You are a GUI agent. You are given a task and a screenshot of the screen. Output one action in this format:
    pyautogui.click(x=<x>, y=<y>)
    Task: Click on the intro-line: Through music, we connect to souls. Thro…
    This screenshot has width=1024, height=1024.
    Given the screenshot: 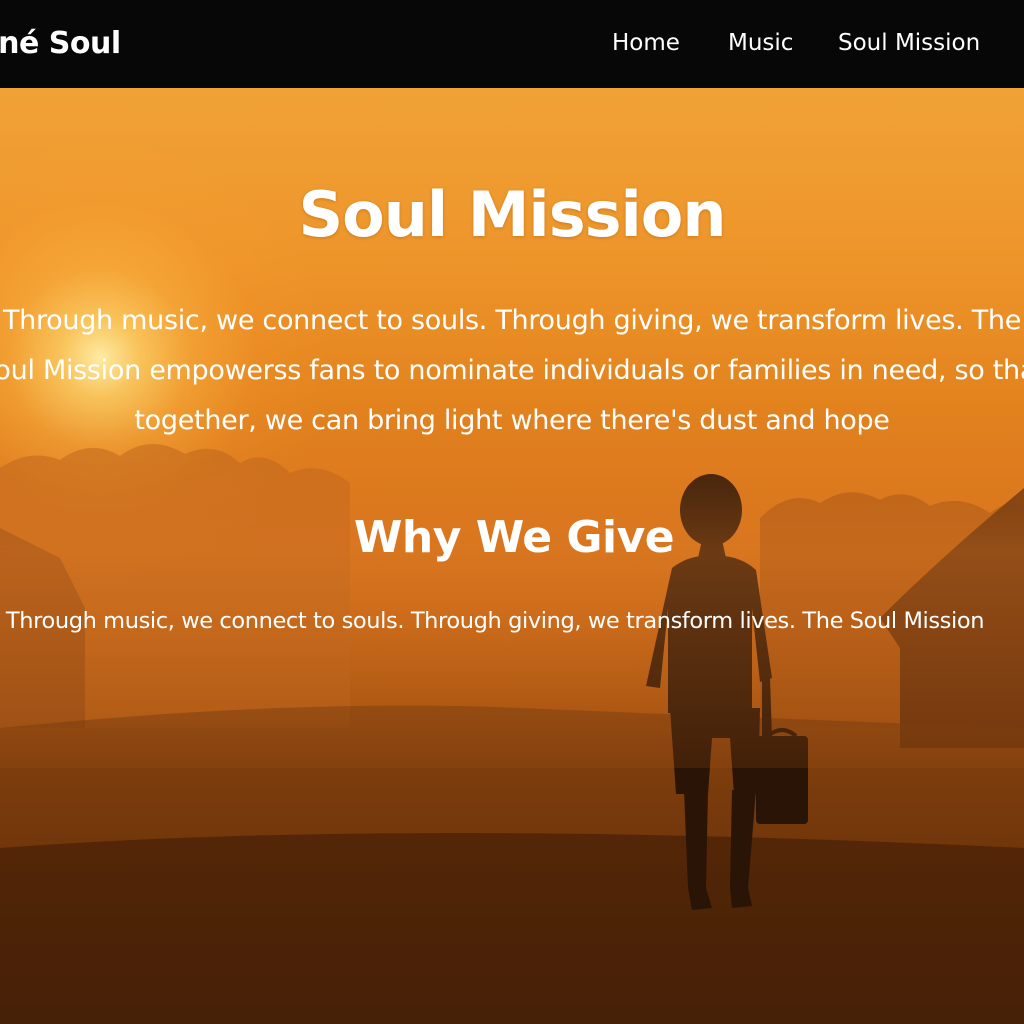 What is the action you would take?
    pyautogui.click(x=512, y=320)
    